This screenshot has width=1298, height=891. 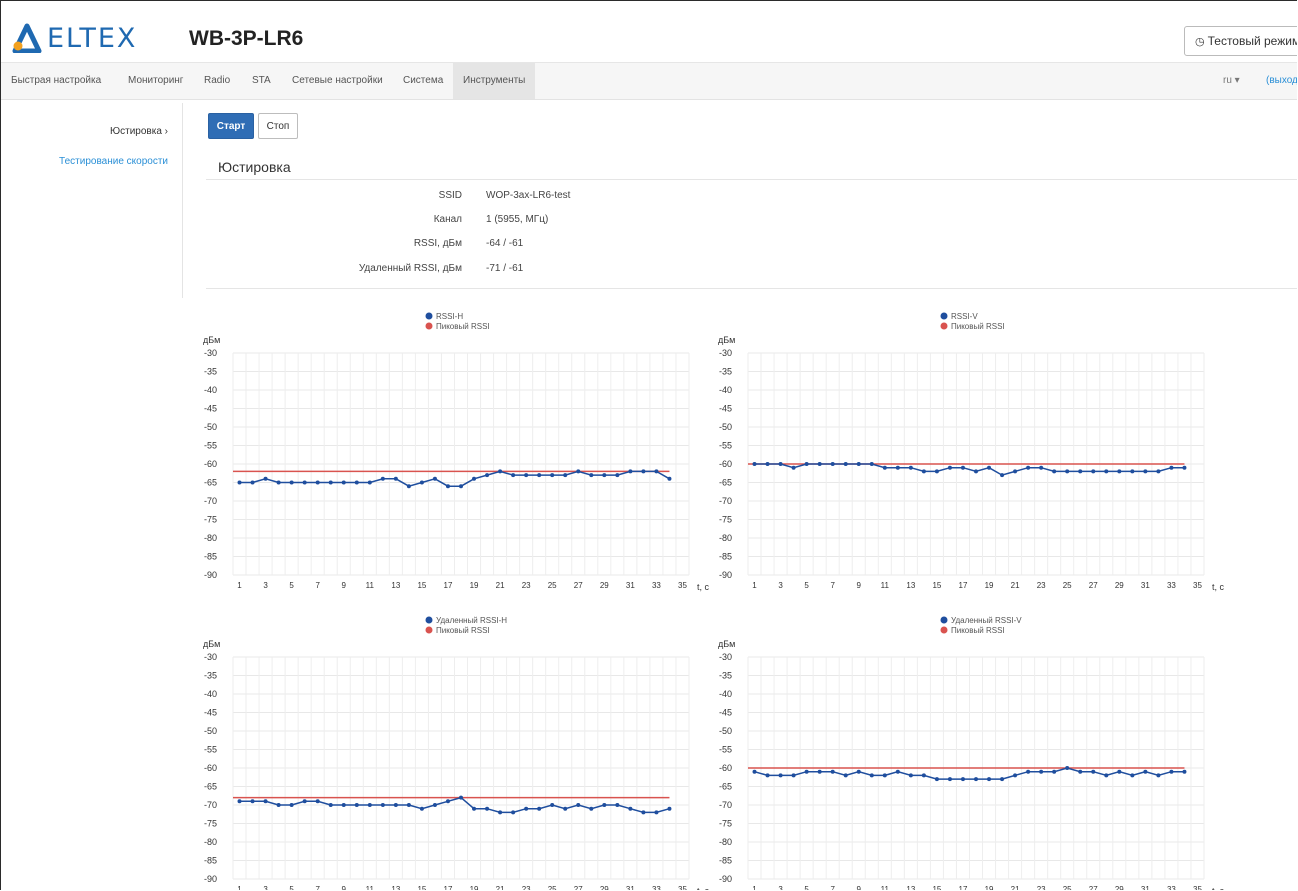 I want to click on stop-button: Стоп, so click(x=278, y=126).